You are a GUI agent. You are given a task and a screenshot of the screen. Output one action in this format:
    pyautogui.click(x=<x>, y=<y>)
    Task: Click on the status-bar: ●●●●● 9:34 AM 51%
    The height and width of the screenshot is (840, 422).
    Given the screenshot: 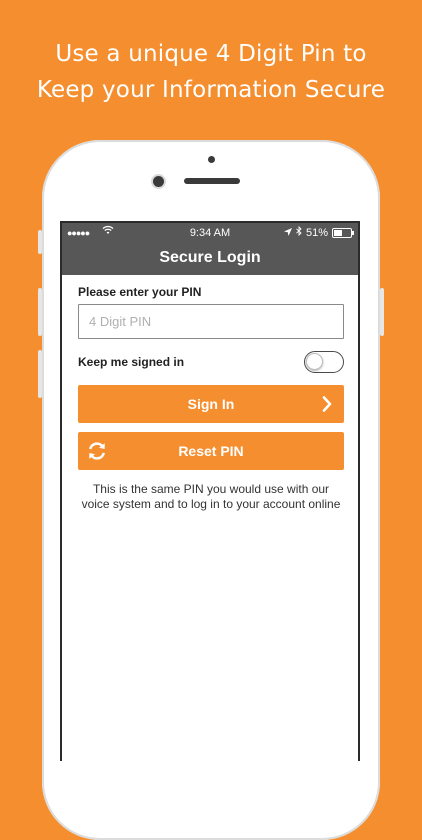 What is the action you would take?
    pyautogui.click(x=210, y=233)
    